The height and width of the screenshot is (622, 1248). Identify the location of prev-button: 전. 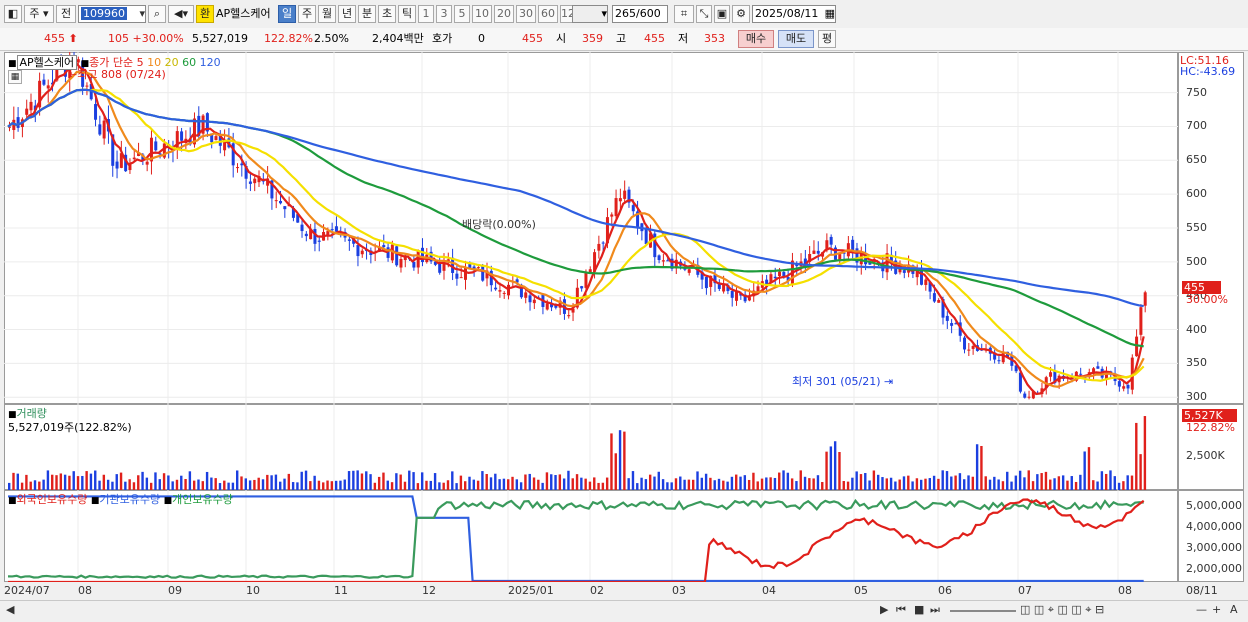
(66, 14).